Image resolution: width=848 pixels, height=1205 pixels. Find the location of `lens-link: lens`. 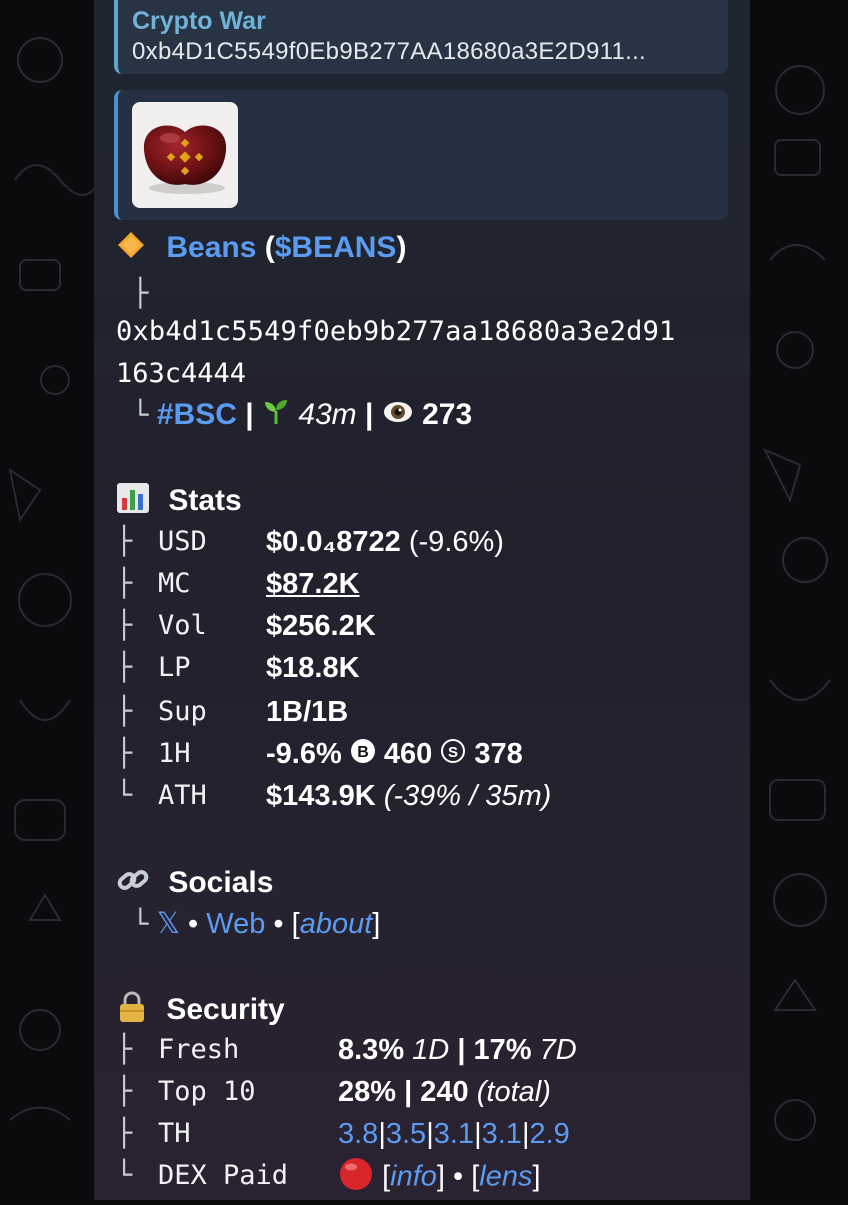

lens-link: lens is located at coordinates (505, 1177).